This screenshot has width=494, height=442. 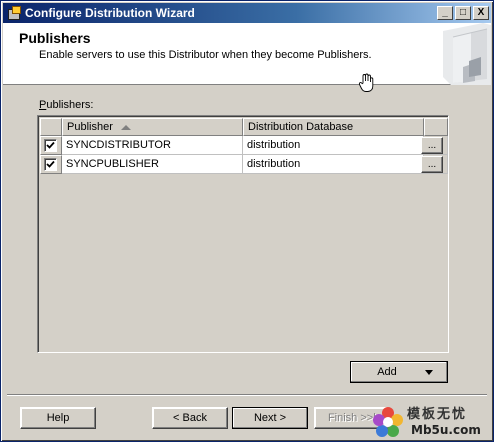 What do you see at coordinates (152, 164) in the screenshot?
I see `publisher-cell: SYNCPUBLISHER` at bounding box center [152, 164].